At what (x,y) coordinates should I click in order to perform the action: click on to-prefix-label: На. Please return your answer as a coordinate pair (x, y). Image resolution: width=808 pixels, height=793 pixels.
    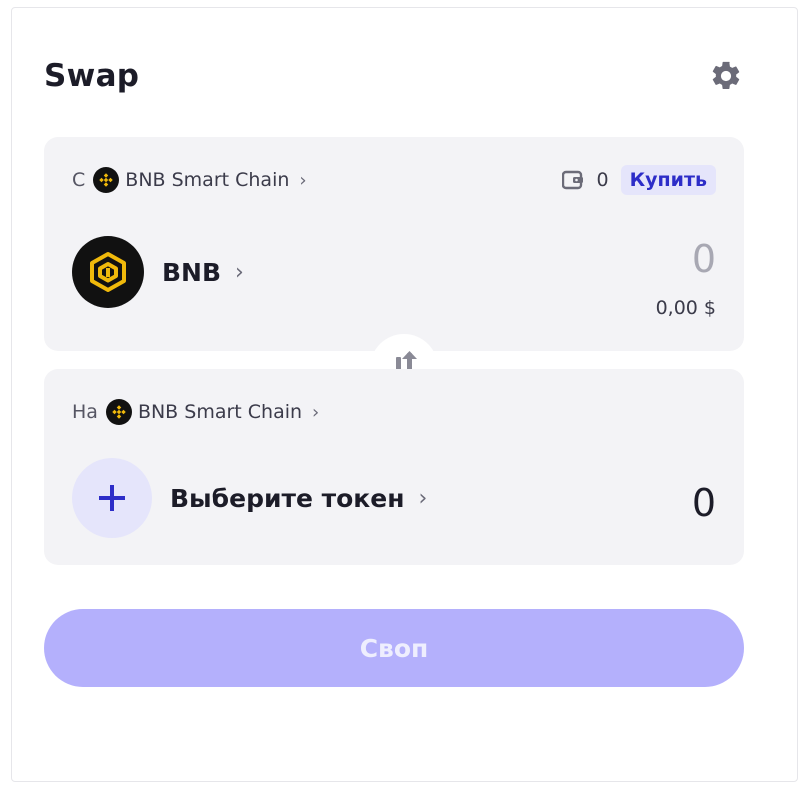
    Looking at the image, I should click on (85, 412).